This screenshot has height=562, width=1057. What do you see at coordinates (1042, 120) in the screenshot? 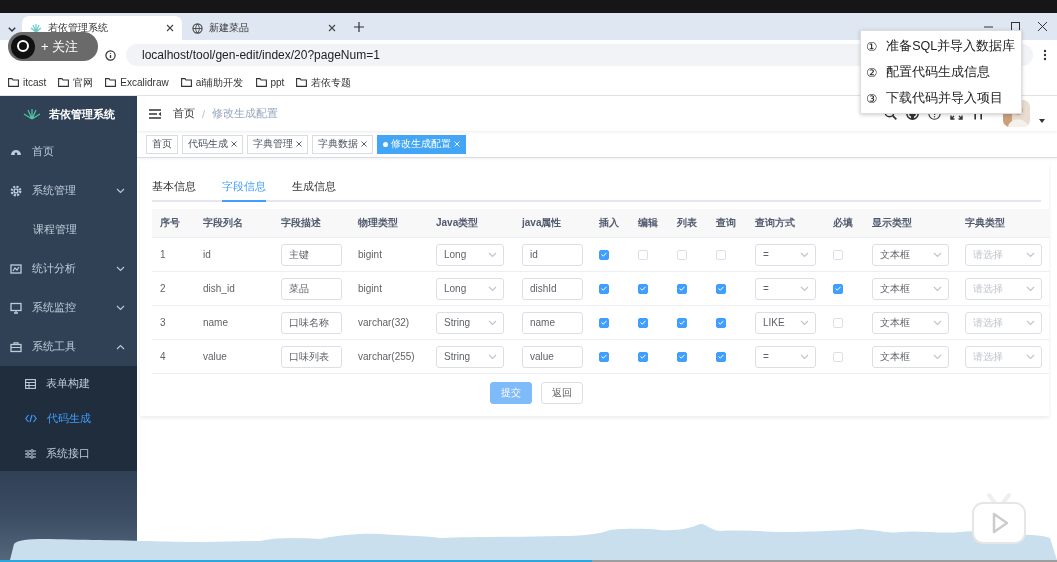
I see `caret-icon` at bounding box center [1042, 120].